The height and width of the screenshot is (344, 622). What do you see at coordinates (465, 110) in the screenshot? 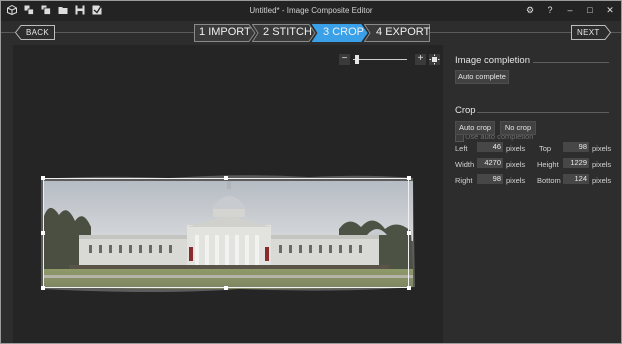
I see `crop-section-title: Crop` at bounding box center [465, 110].